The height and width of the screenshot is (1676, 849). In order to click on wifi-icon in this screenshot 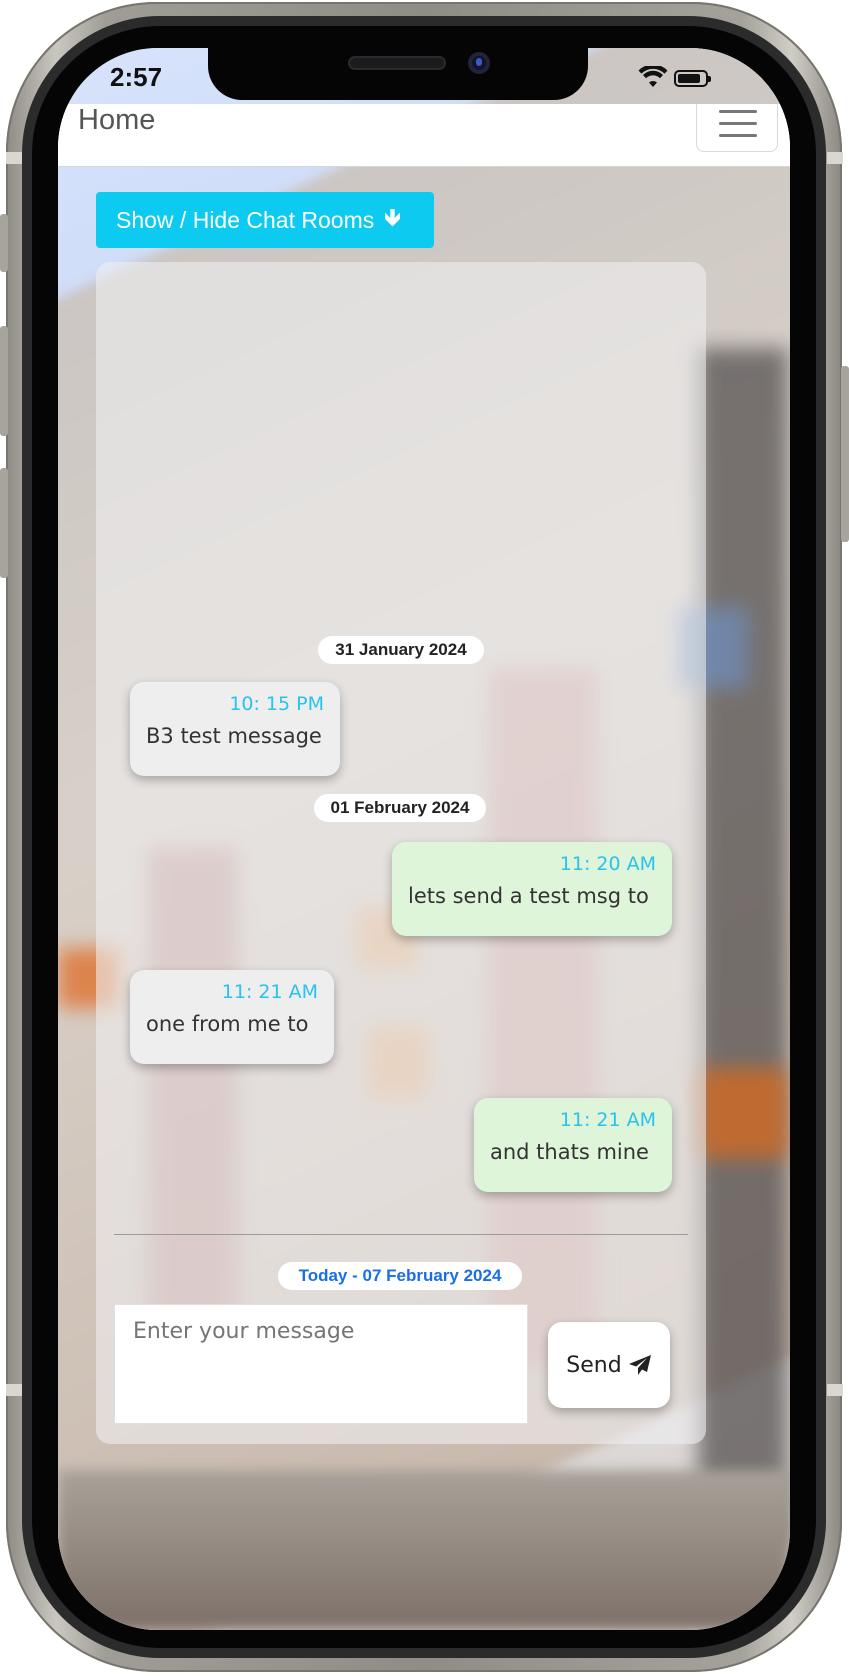, I will do `click(653, 76)`.